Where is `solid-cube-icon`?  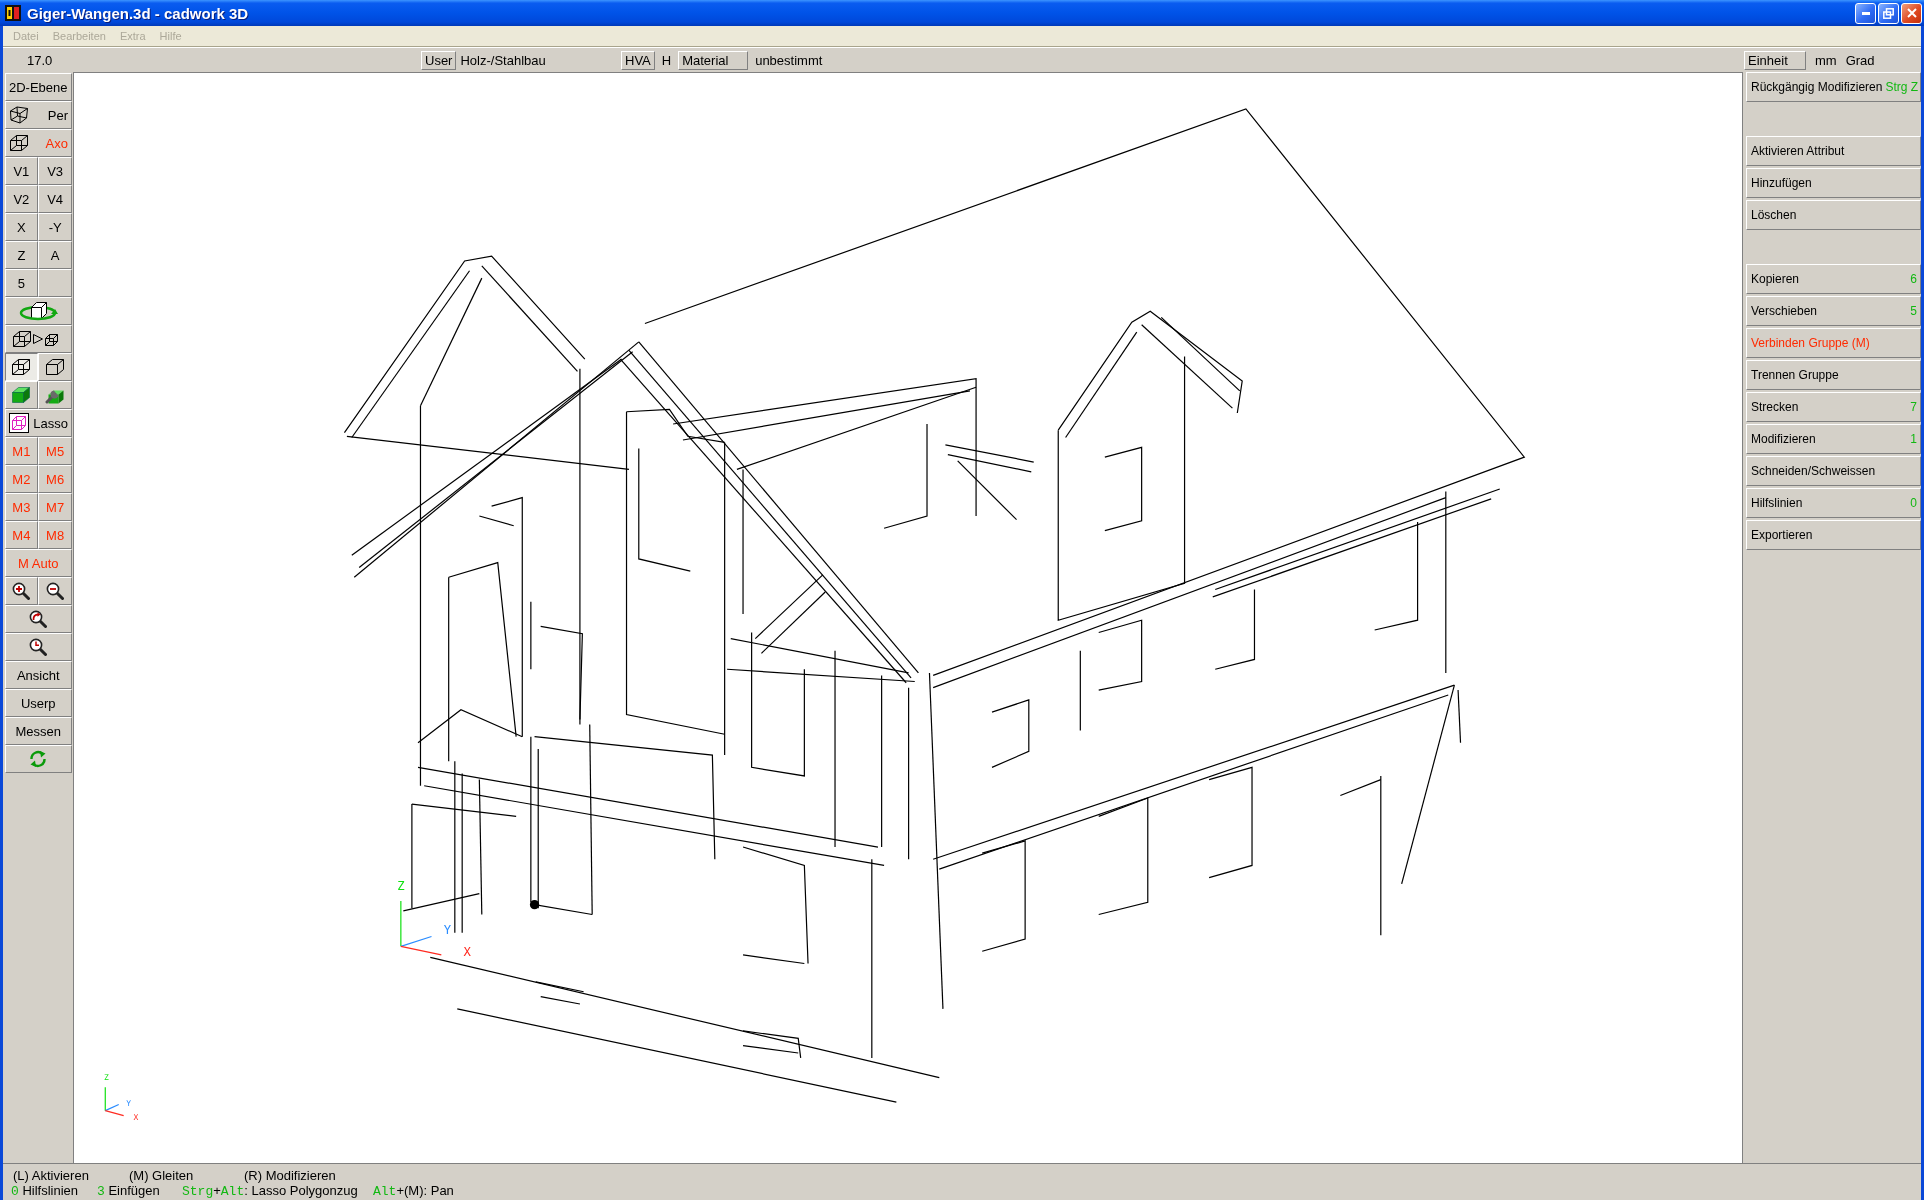 solid-cube-icon is located at coordinates (21, 395).